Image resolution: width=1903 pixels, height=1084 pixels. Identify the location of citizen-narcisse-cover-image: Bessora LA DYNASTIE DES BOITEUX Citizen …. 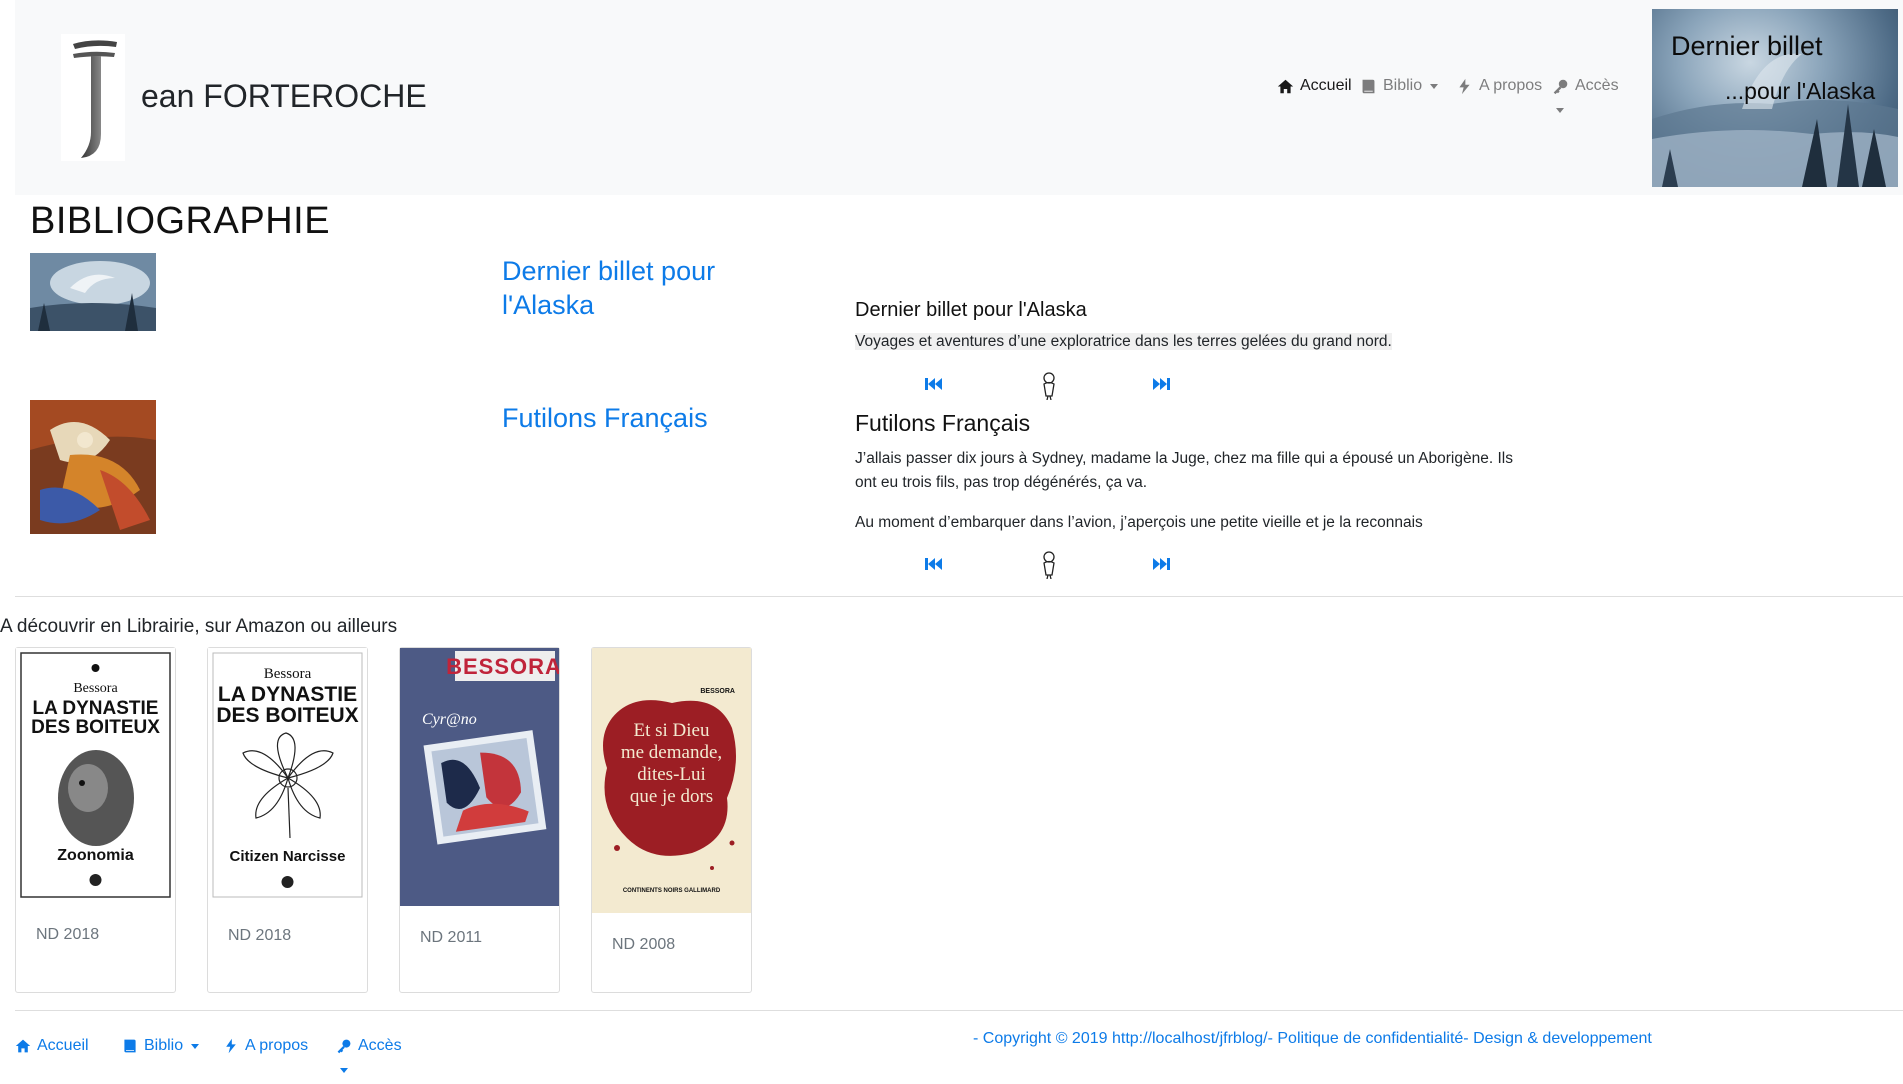
(287, 775).